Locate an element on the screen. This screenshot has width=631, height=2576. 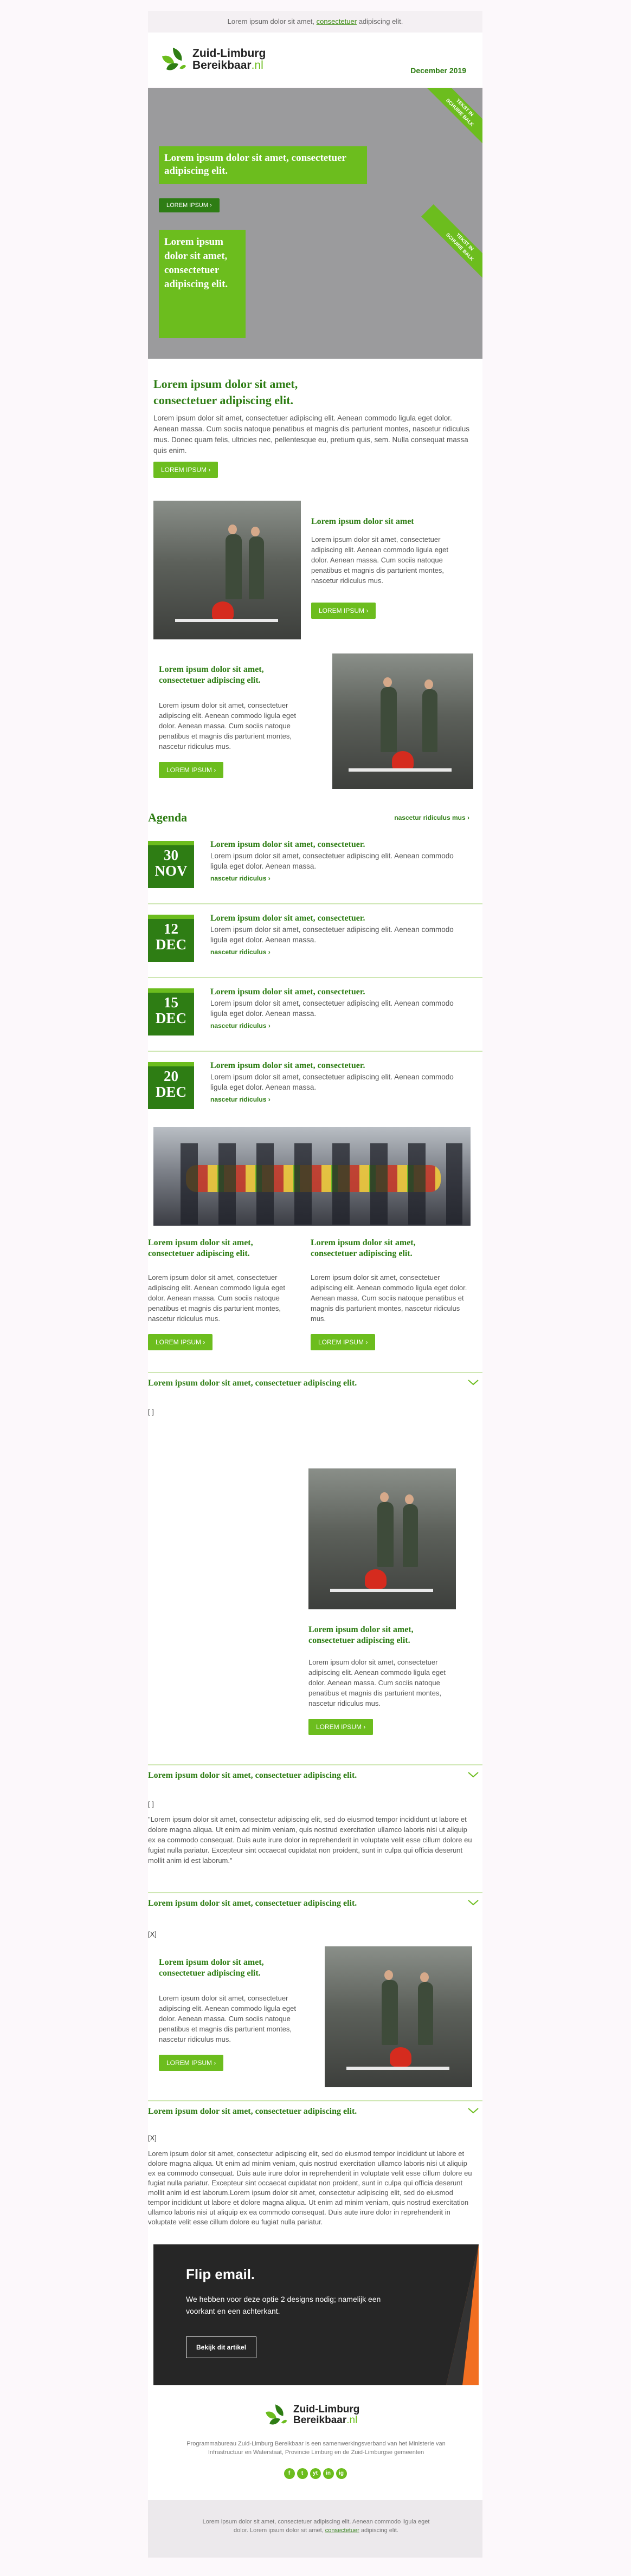
accordion-1-marker: [ ] is located at coordinates (151, 1412).